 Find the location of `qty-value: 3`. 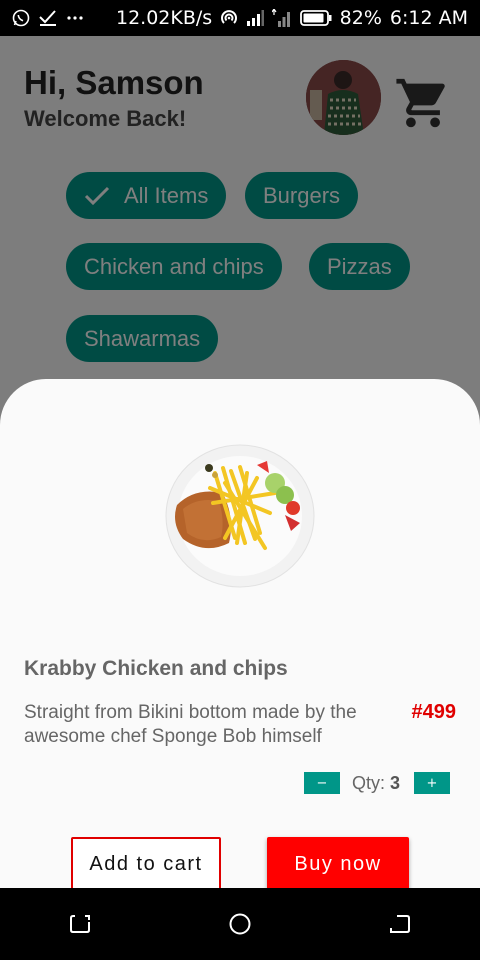

qty-value: 3 is located at coordinates (394, 782).